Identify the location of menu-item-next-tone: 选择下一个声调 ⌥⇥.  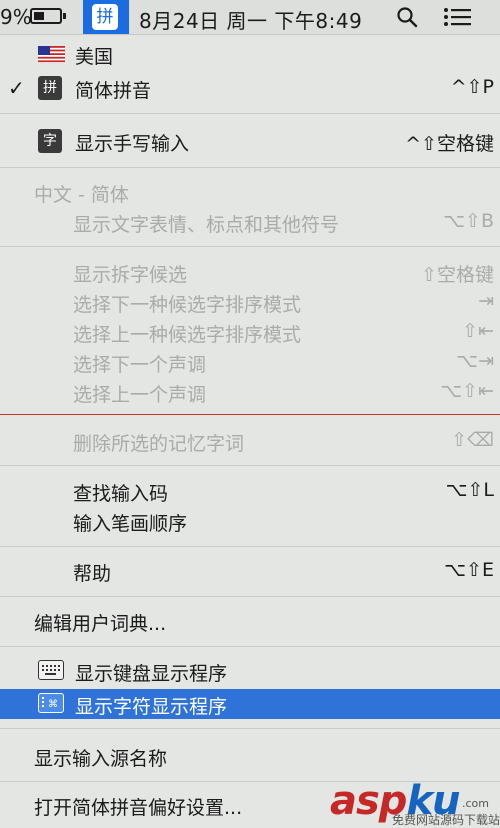
(250, 362).